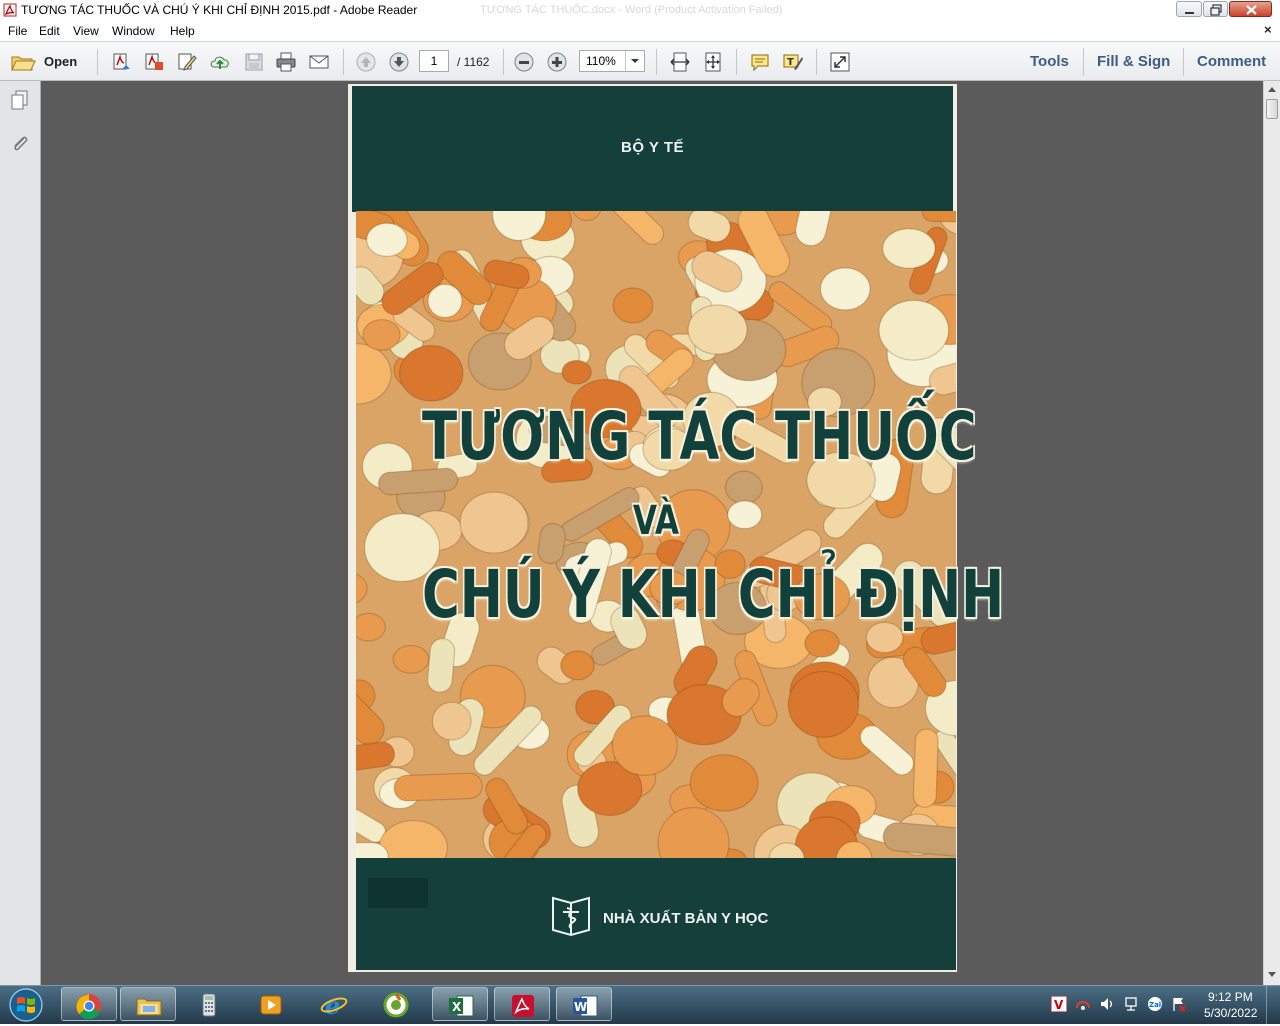  Describe the element at coordinates (1156, 1004) in the screenshot. I see `zalo-tray-icon: Zalo` at that location.